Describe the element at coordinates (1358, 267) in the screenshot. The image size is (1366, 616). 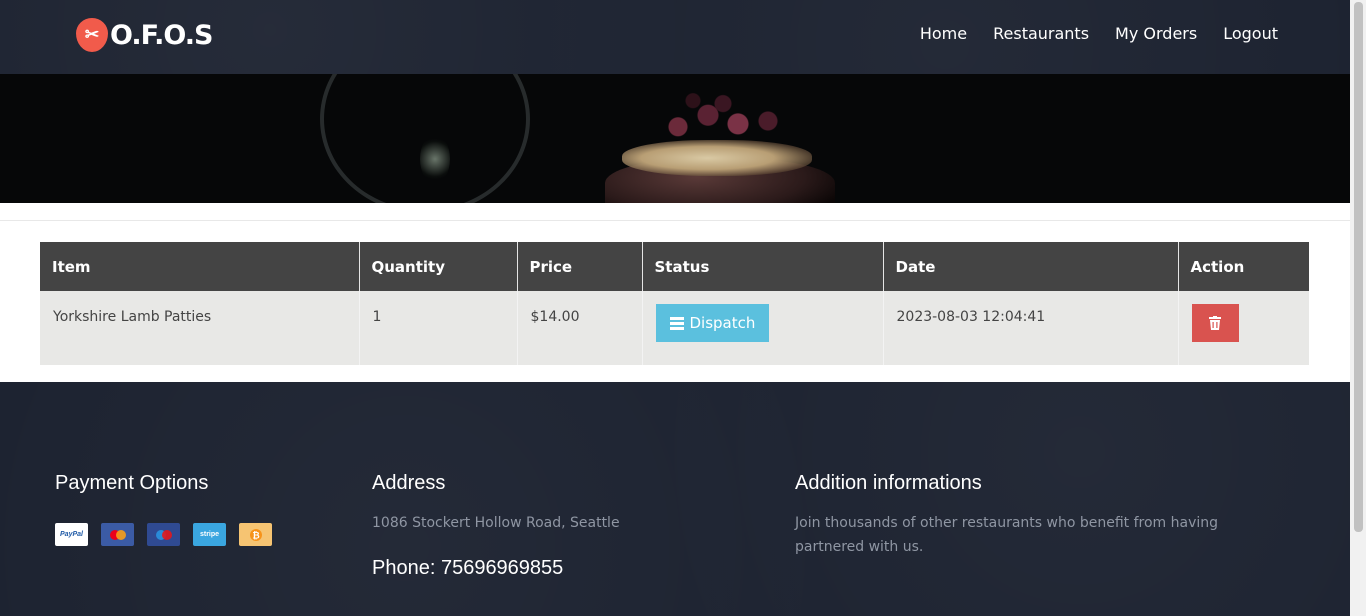
I see `scrollbar-thumb` at that location.